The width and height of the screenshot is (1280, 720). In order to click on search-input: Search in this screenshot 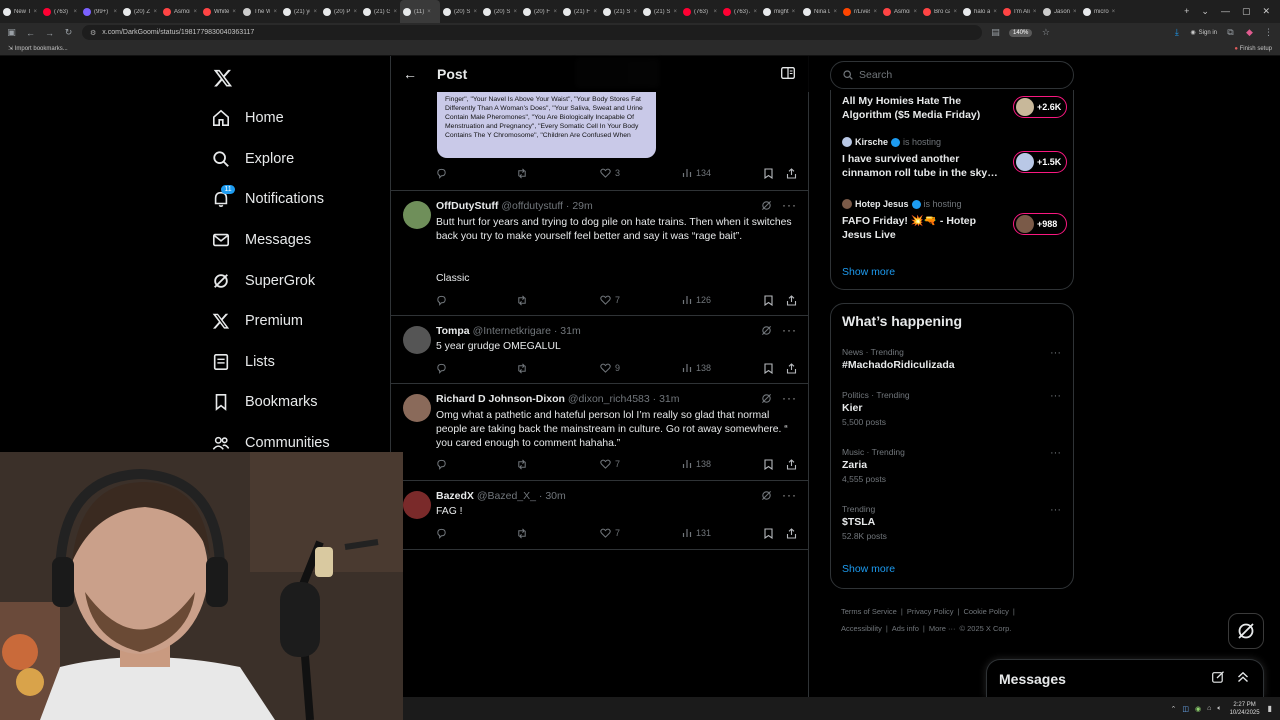, I will do `click(952, 75)`.